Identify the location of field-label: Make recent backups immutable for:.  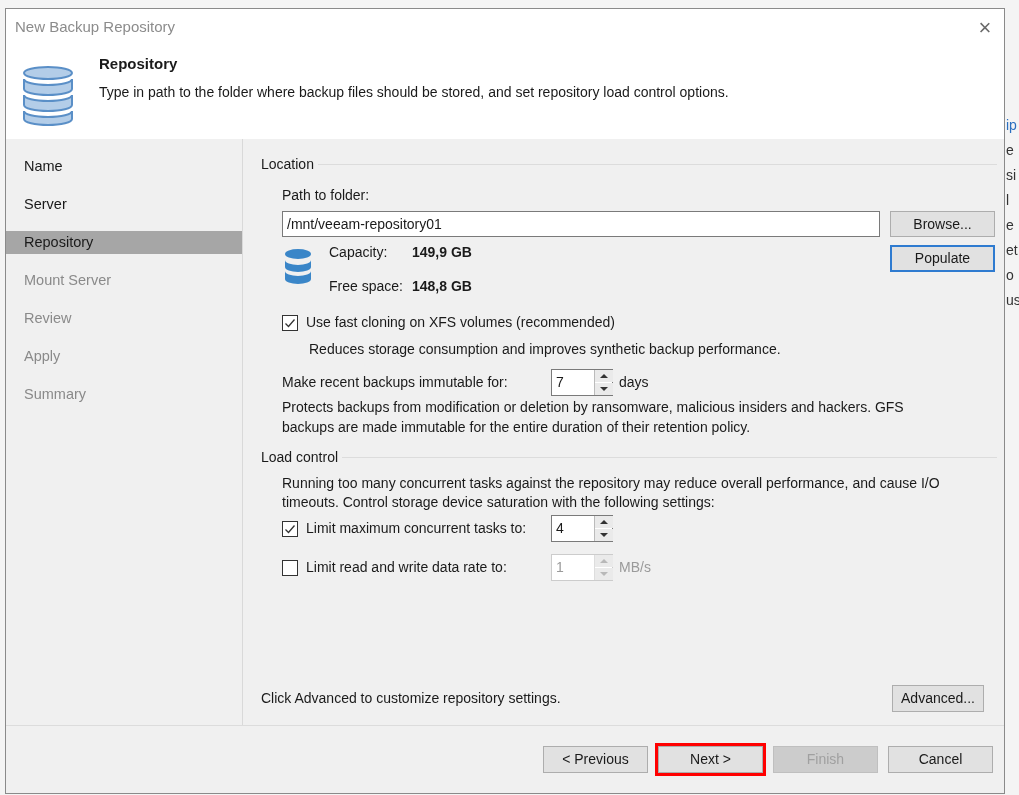
(395, 382).